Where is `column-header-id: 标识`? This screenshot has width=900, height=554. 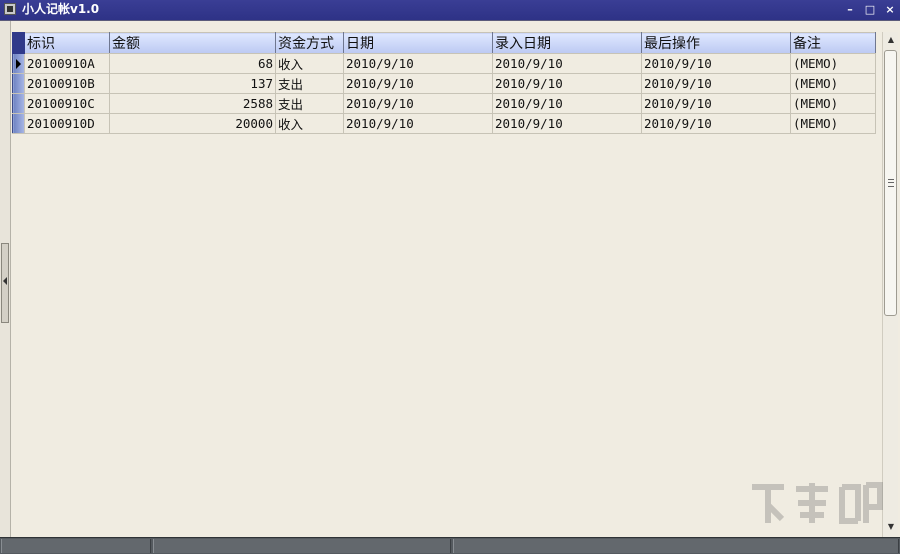 column-header-id: 标识 is located at coordinates (67, 43).